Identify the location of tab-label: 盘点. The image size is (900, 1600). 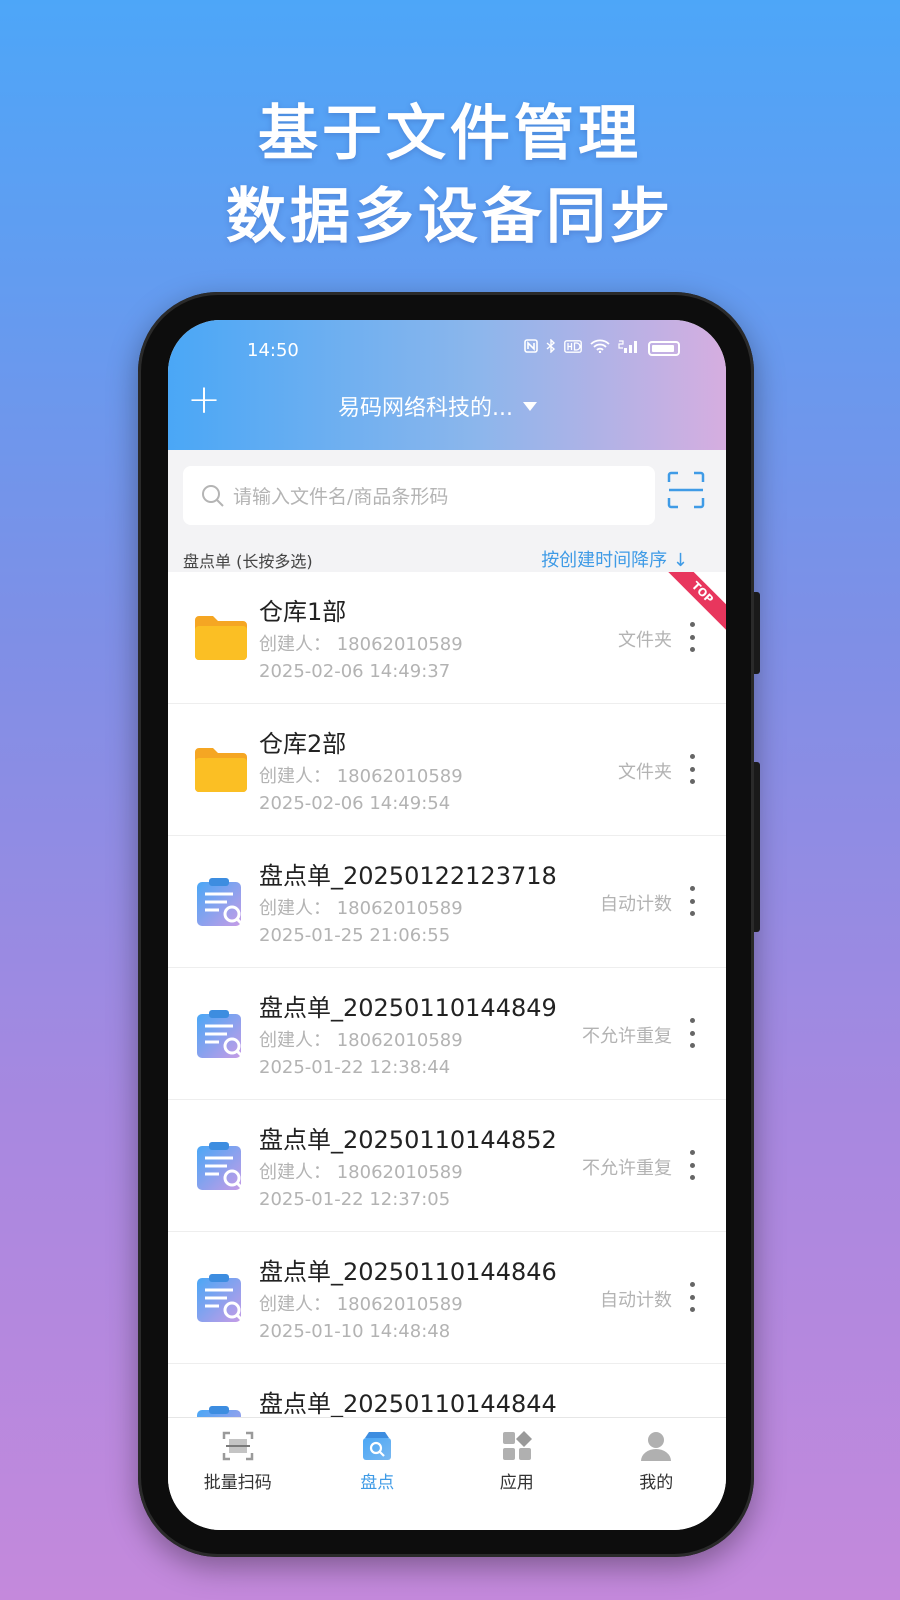
(377, 1483).